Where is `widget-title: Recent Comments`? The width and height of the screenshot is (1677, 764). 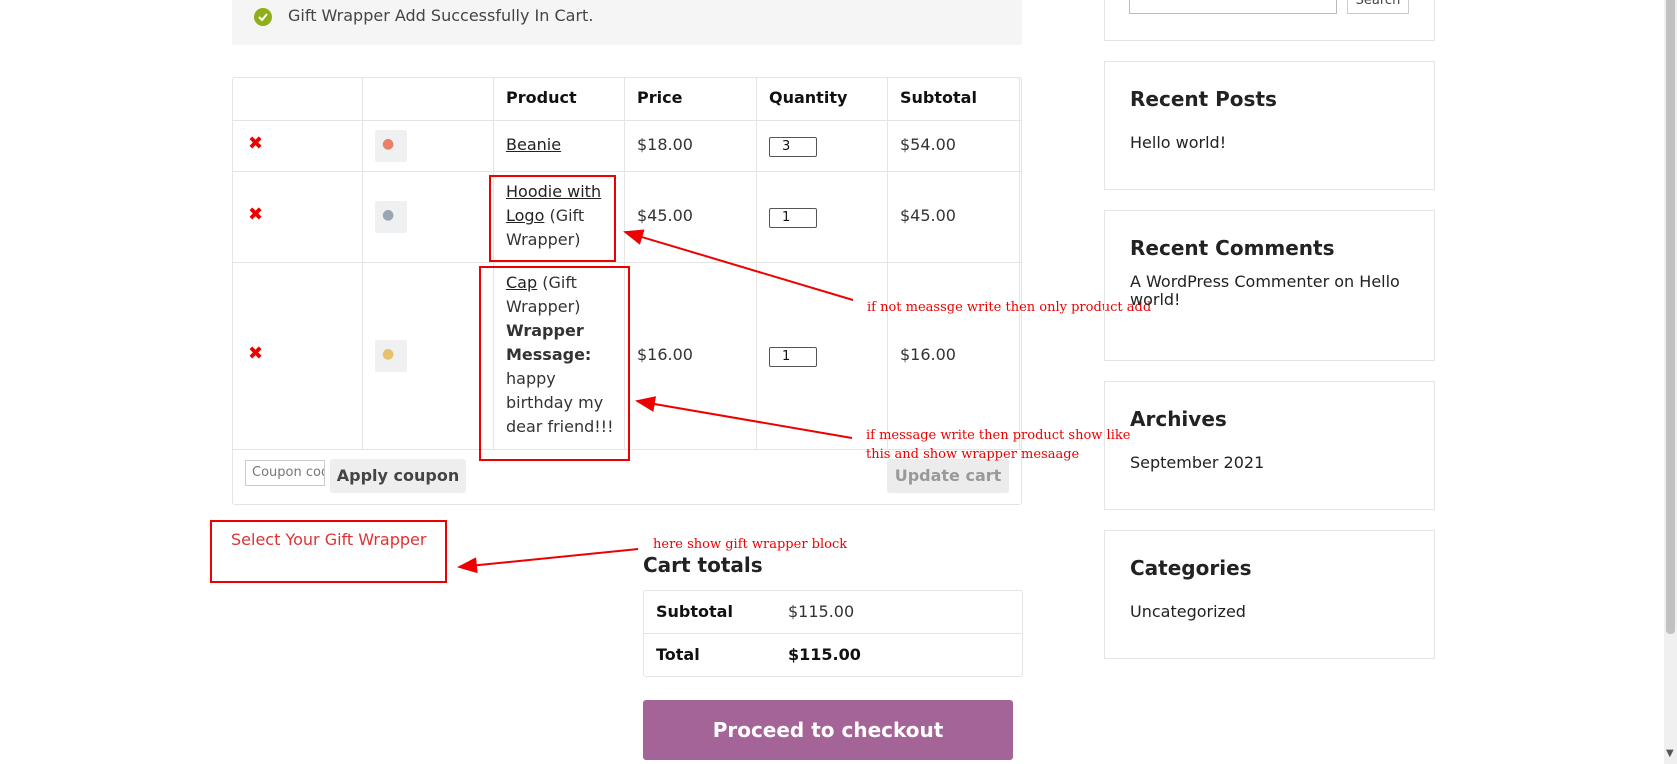
widget-title: Recent Comments is located at coordinates (1232, 248).